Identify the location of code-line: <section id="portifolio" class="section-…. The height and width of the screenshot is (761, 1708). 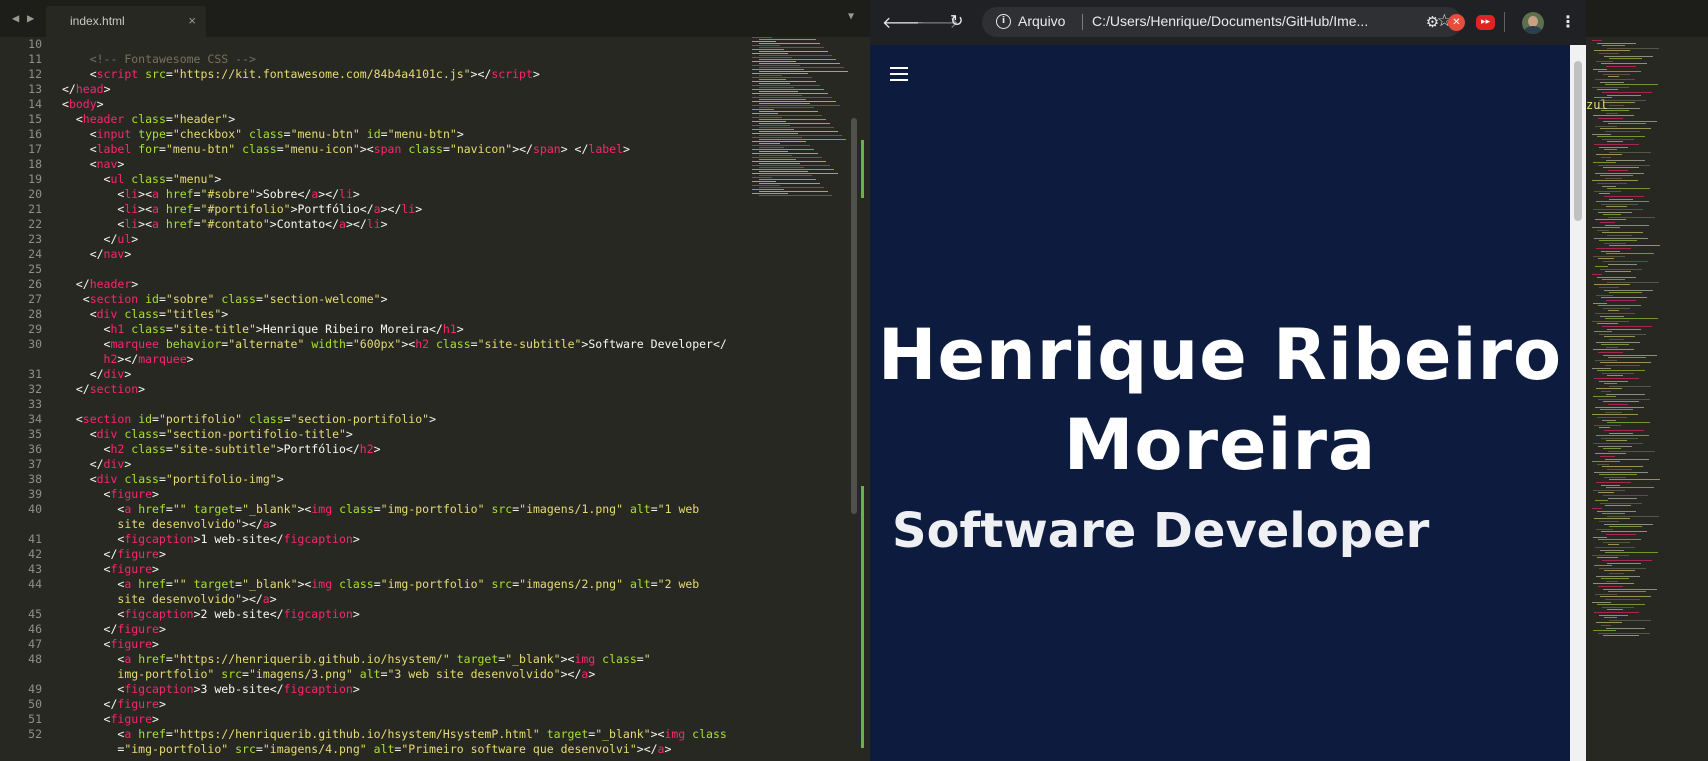
(412, 419).